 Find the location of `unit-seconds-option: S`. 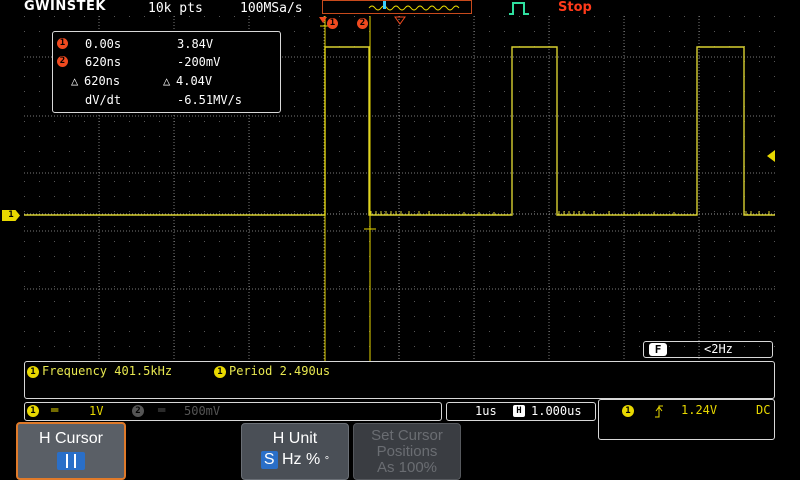

unit-seconds-option: S is located at coordinates (269, 460).